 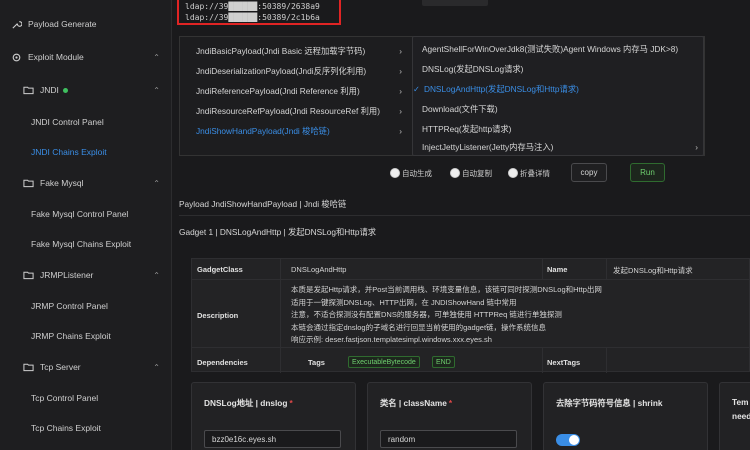 I want to click on top-button, so click(x=455, y=3).